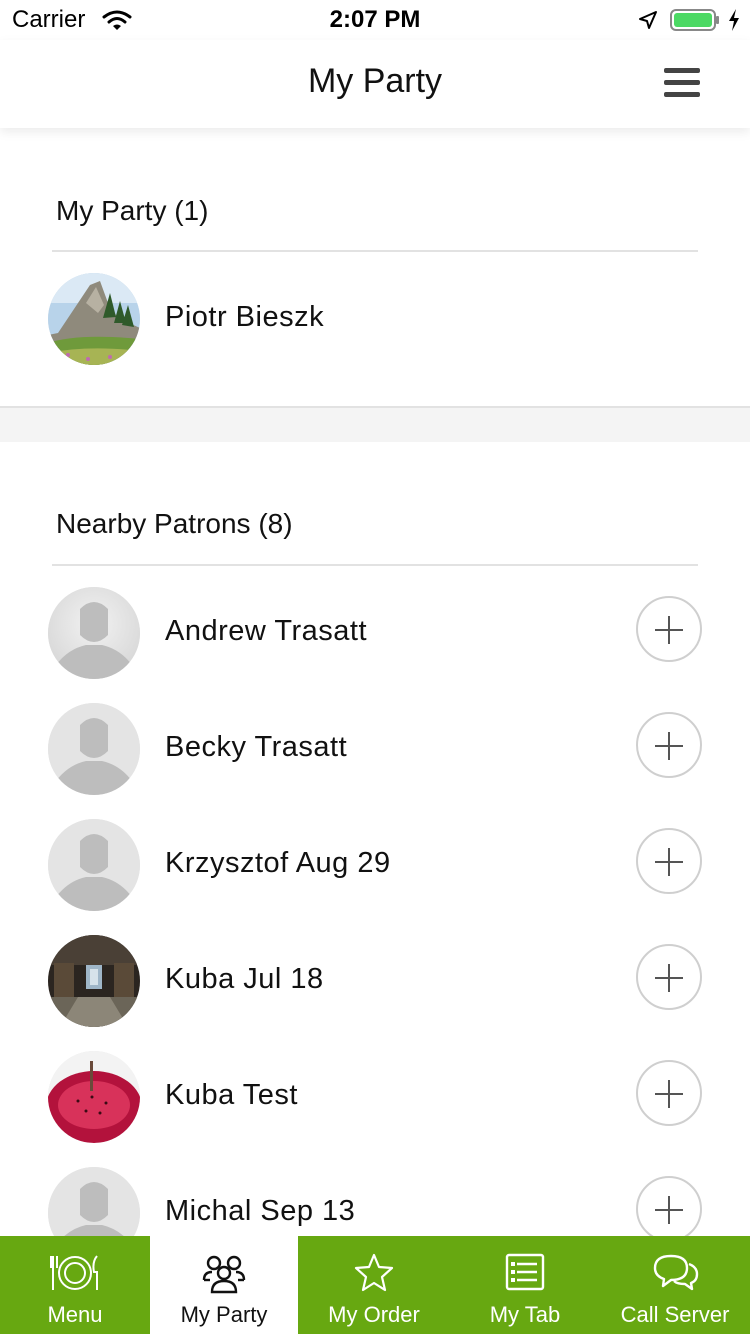  Describe the element at coordinates (260, 1211) in the screenshot. I see `patron-name: Michal Sep 13` at that location.